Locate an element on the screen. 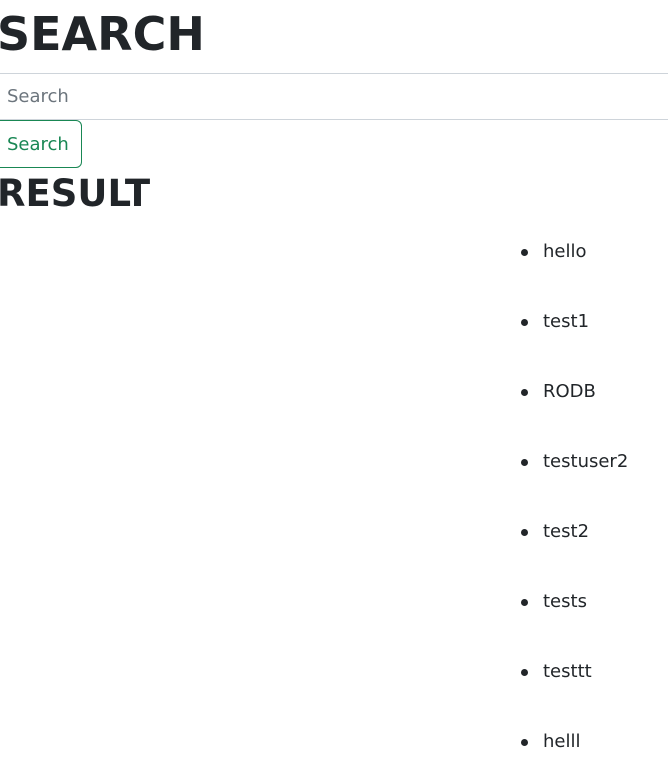 The image size is (668, 757). result-item-label: RODB is located at coordinates (569, 391).